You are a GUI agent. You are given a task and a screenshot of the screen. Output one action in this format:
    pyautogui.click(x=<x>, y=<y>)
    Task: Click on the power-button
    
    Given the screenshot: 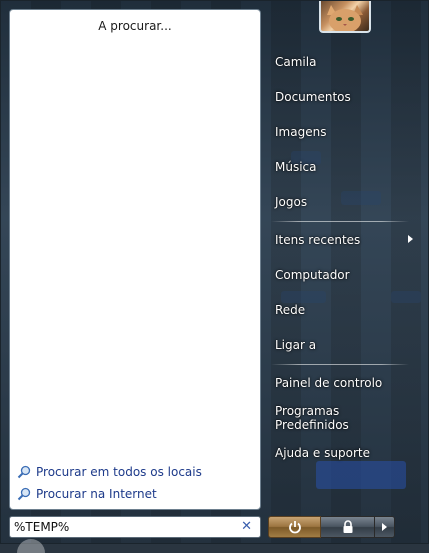 What is the action you would take?
    pyautogui.click(x=294, y=527)
    